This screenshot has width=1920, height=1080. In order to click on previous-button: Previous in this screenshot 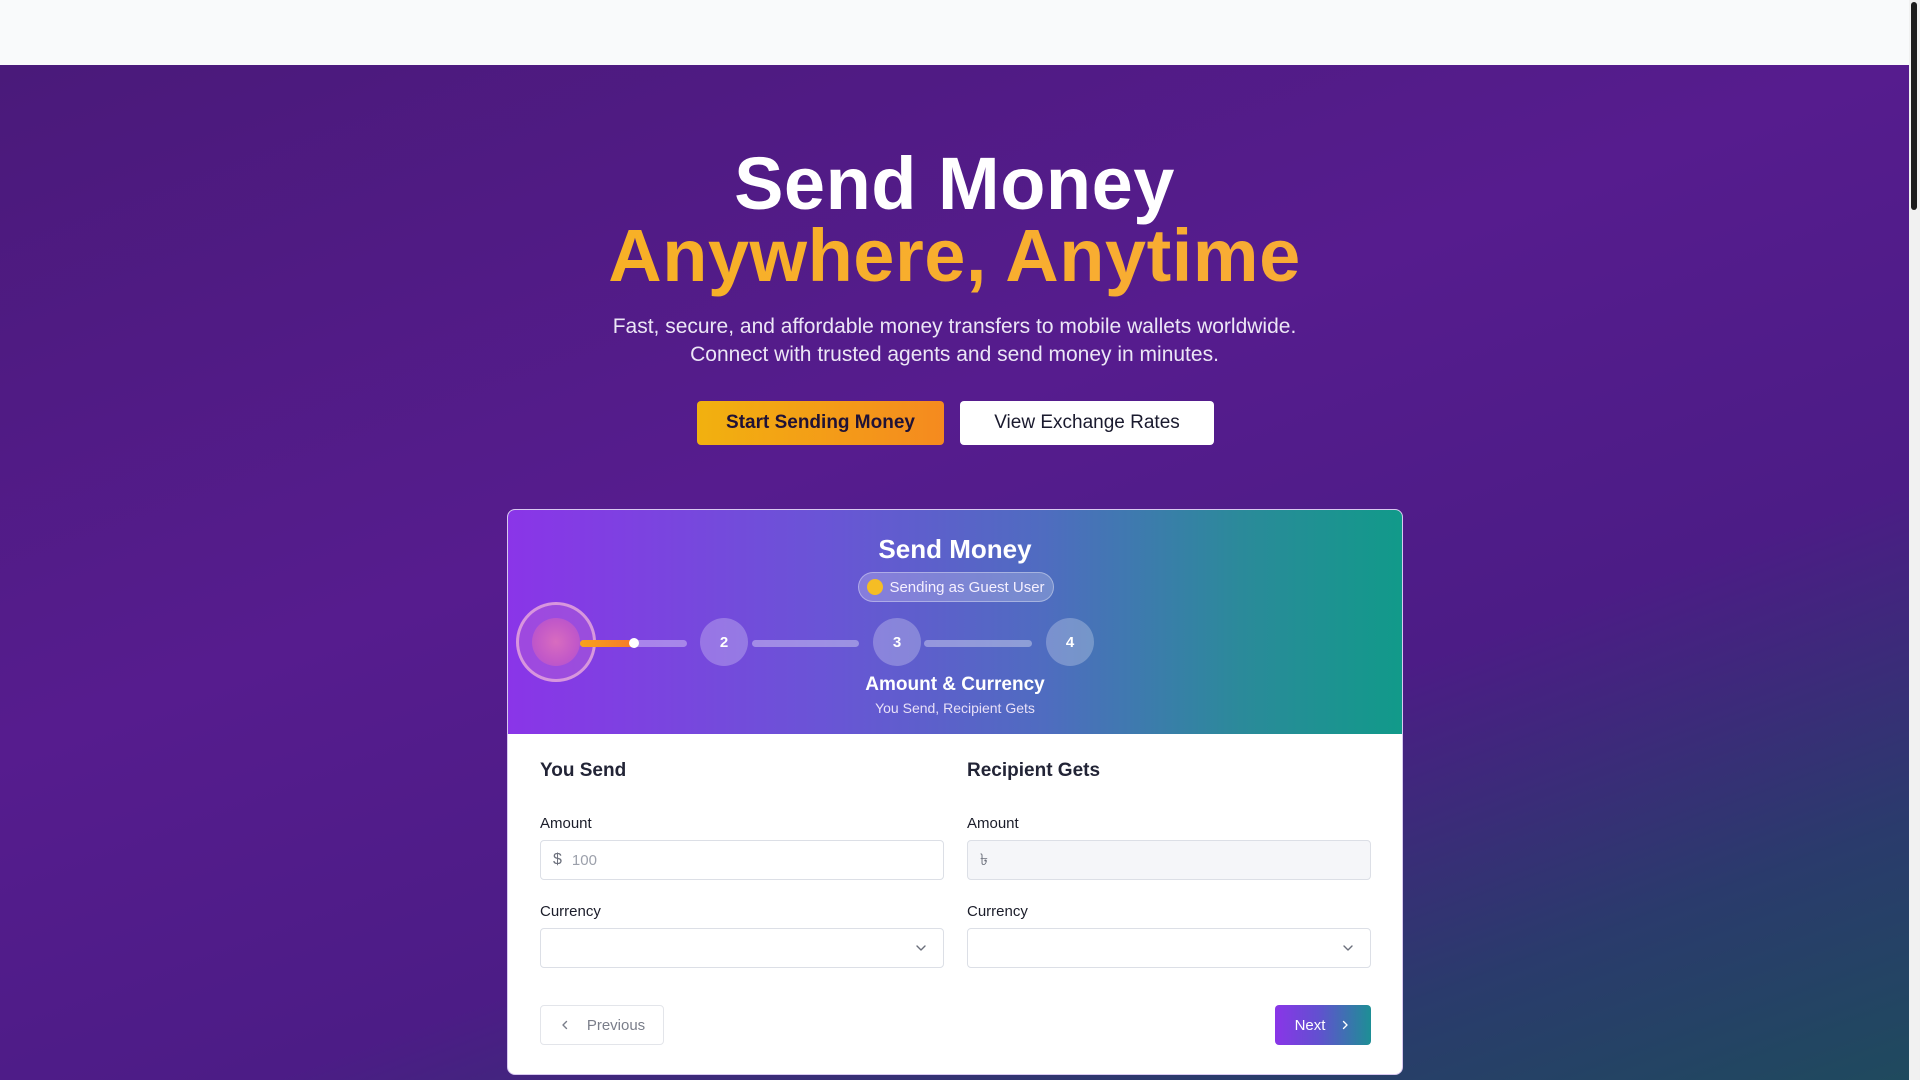, I will do `click(602, 1025)`.